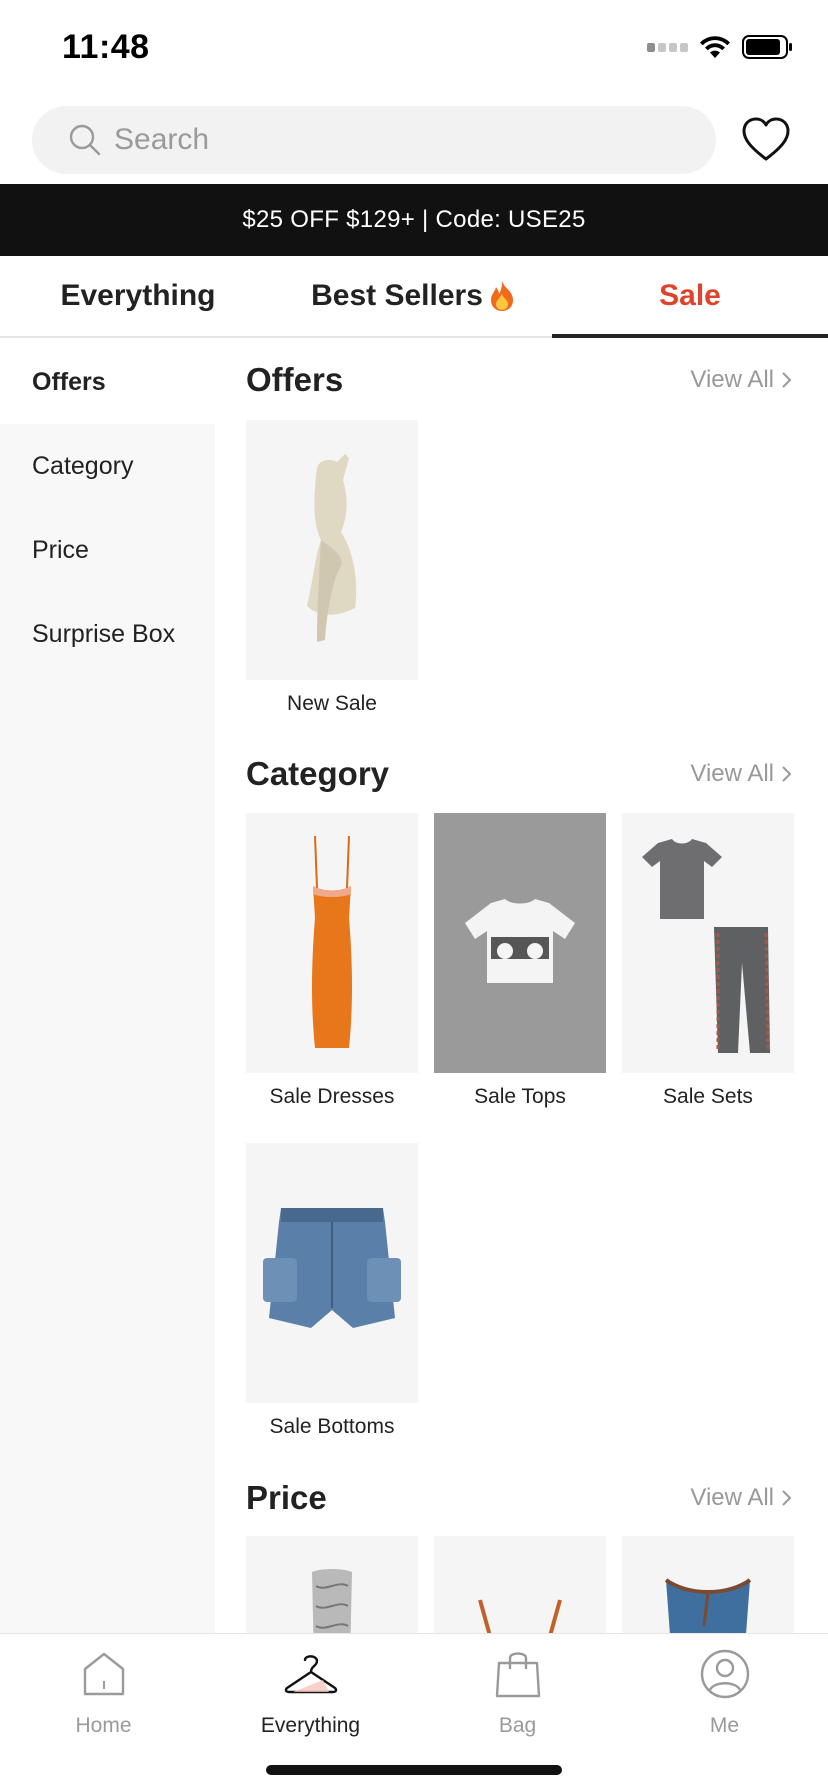 The height and width of the screenshot is (1792, 828). I want to click on tab-best-sellers: Best Sellers, so click(414, 296).